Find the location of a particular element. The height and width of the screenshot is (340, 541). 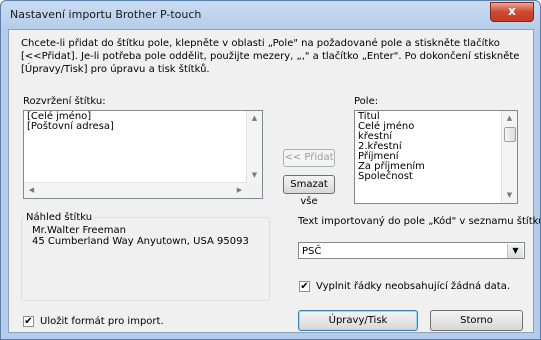

close-icon: x is located at coordinates (512, 11).